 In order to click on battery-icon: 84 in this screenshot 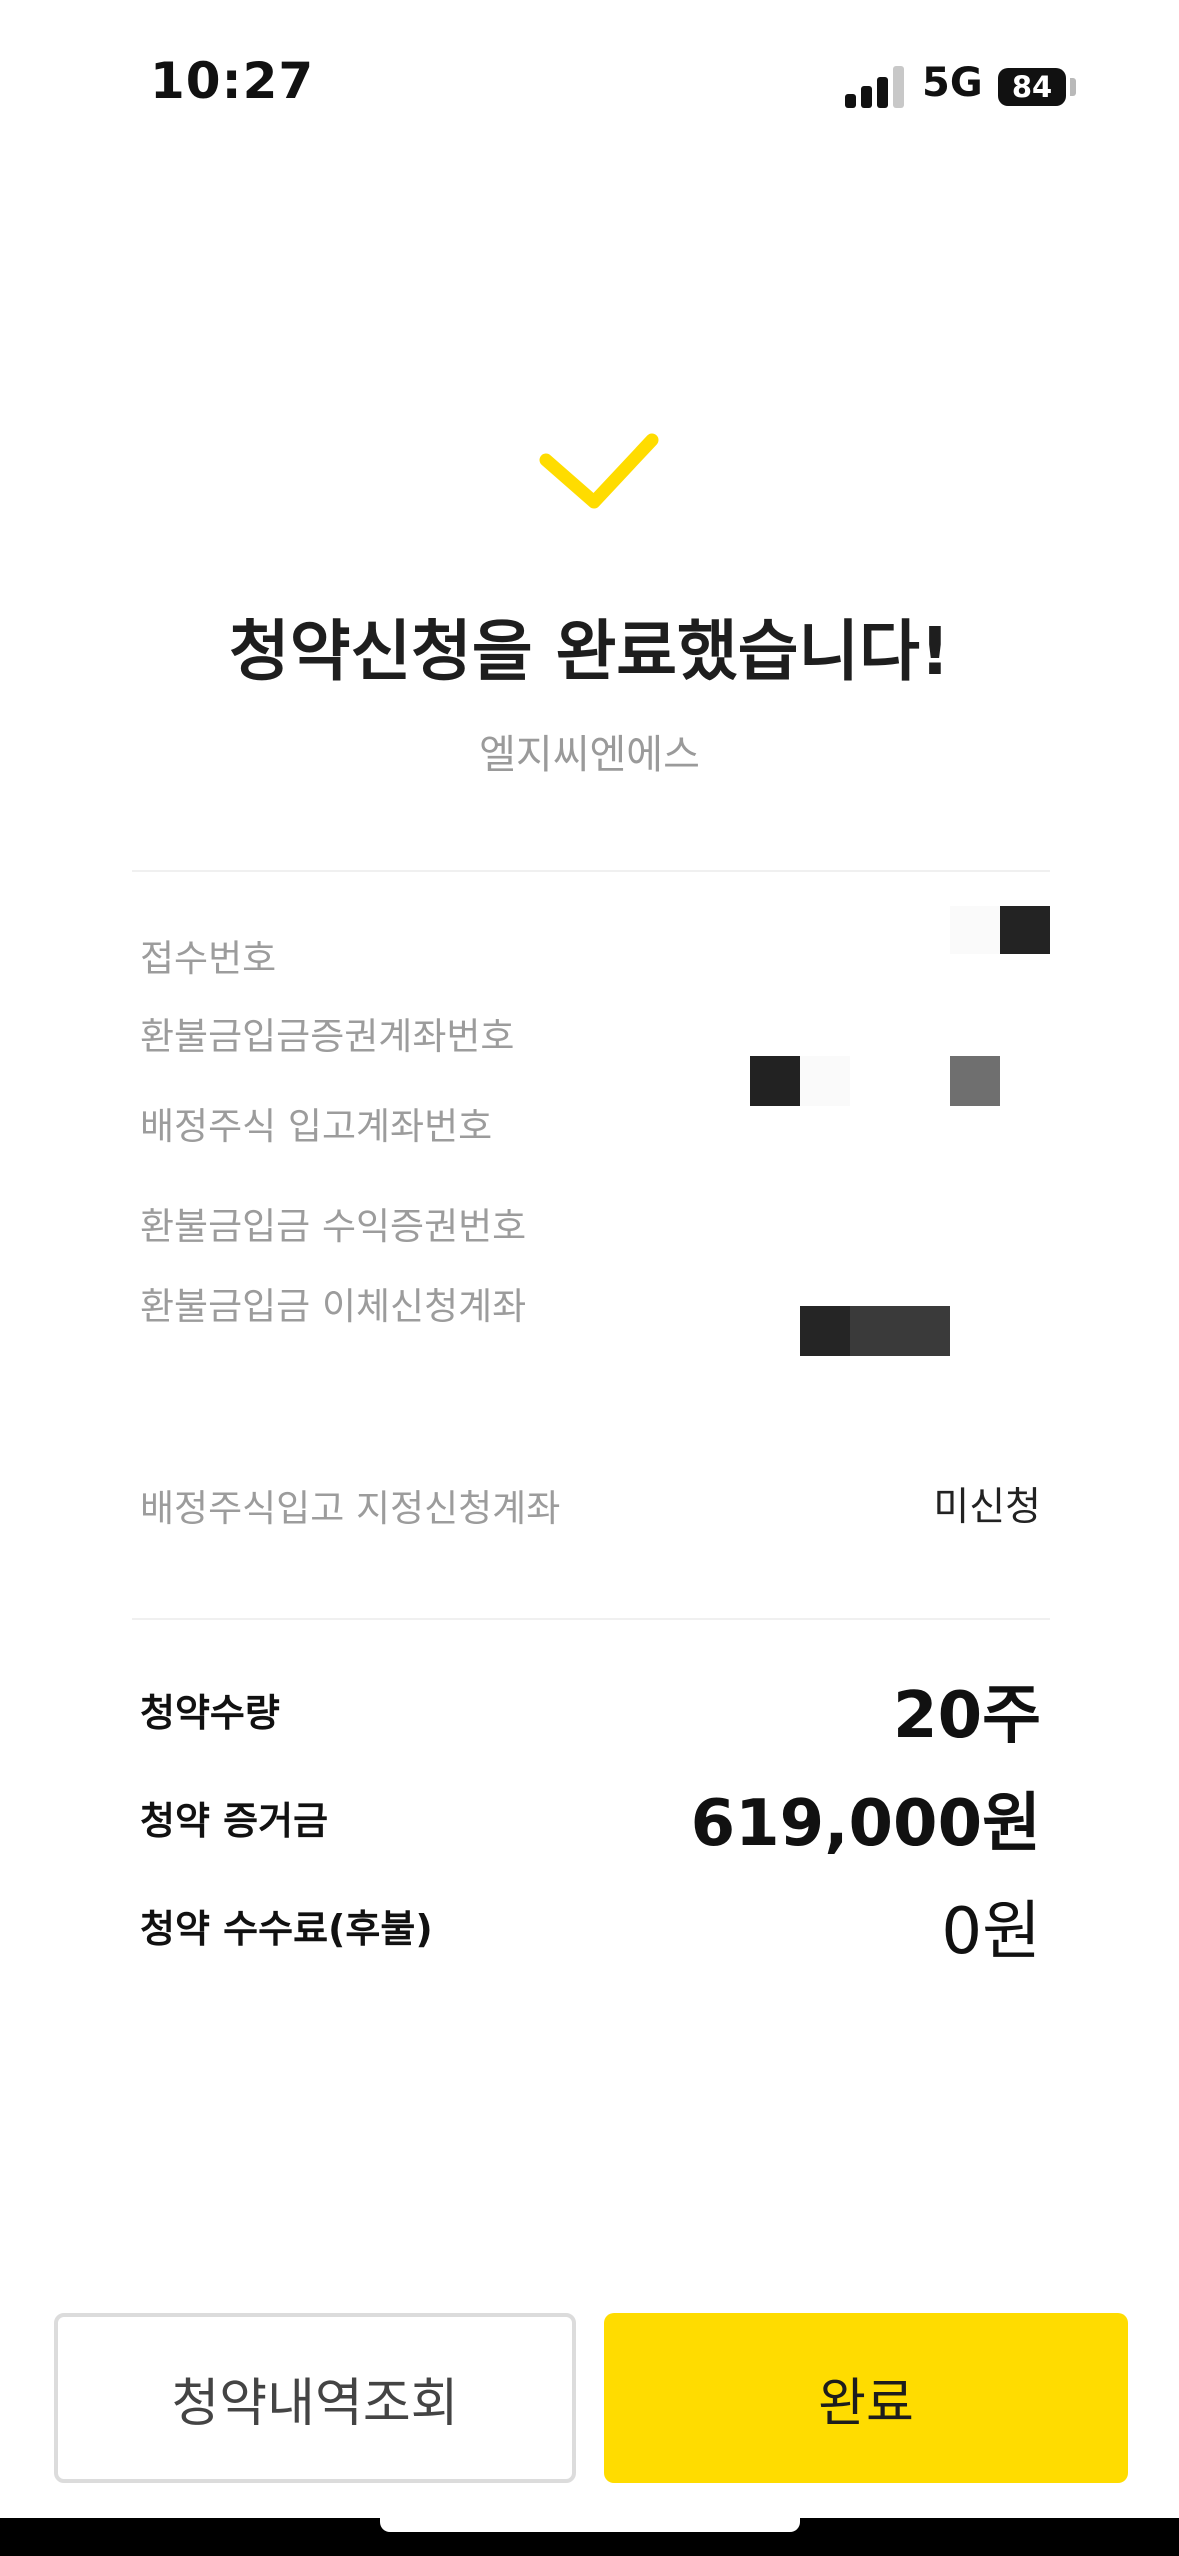, I will do `click(1032, 87)`.